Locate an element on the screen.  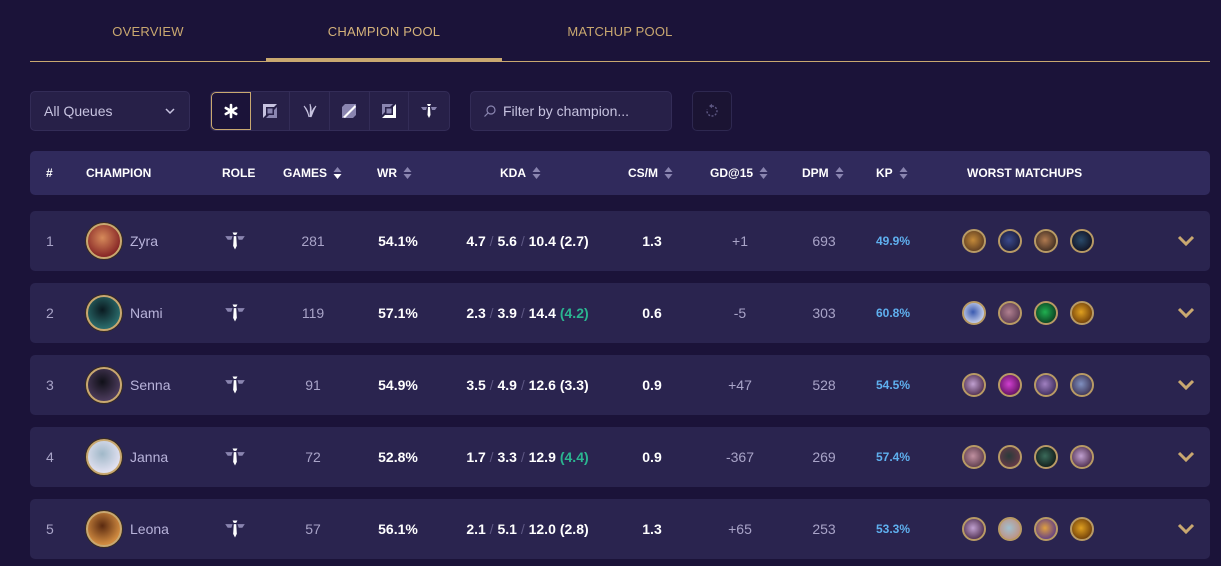
role-filter-jungle is located at coordinates (310, 111).